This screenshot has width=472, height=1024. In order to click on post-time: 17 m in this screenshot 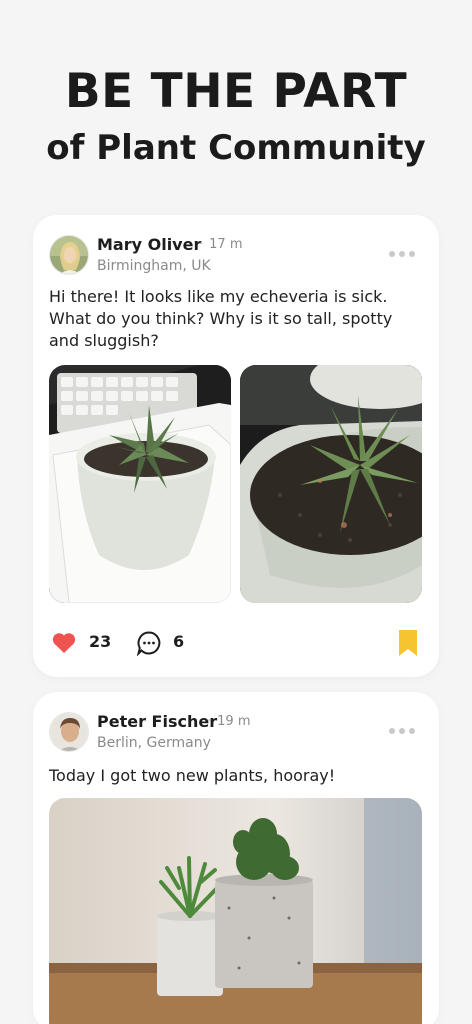, I will do `click(220, 244)`.